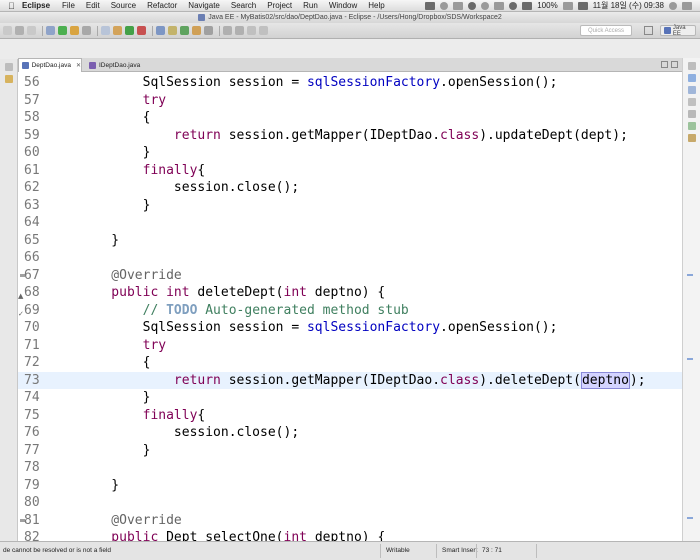 The image size is (700, 560). I want to click on code-line: 66, so click(350, 258).